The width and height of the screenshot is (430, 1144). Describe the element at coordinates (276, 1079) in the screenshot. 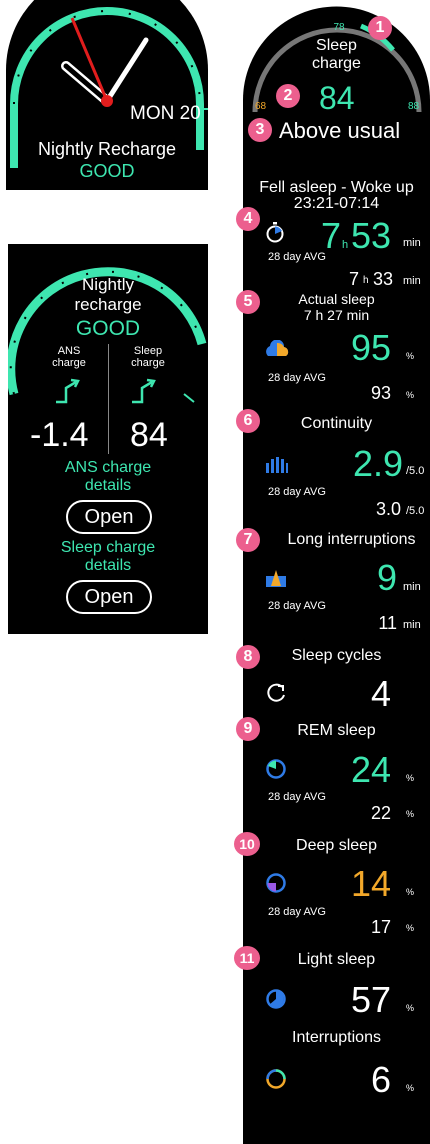

I see `interruptions-icon` at that location.